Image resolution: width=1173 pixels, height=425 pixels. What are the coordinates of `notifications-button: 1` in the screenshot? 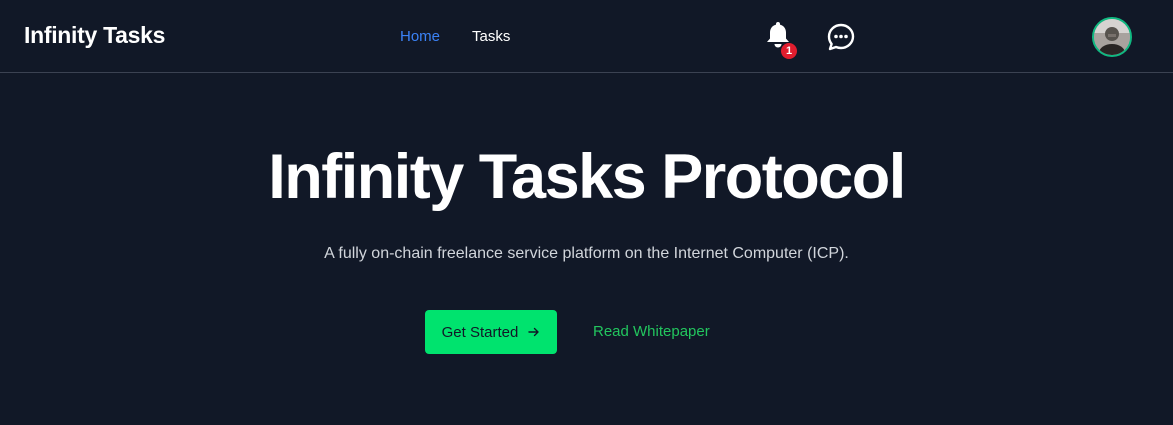 It's located at (780, 40).